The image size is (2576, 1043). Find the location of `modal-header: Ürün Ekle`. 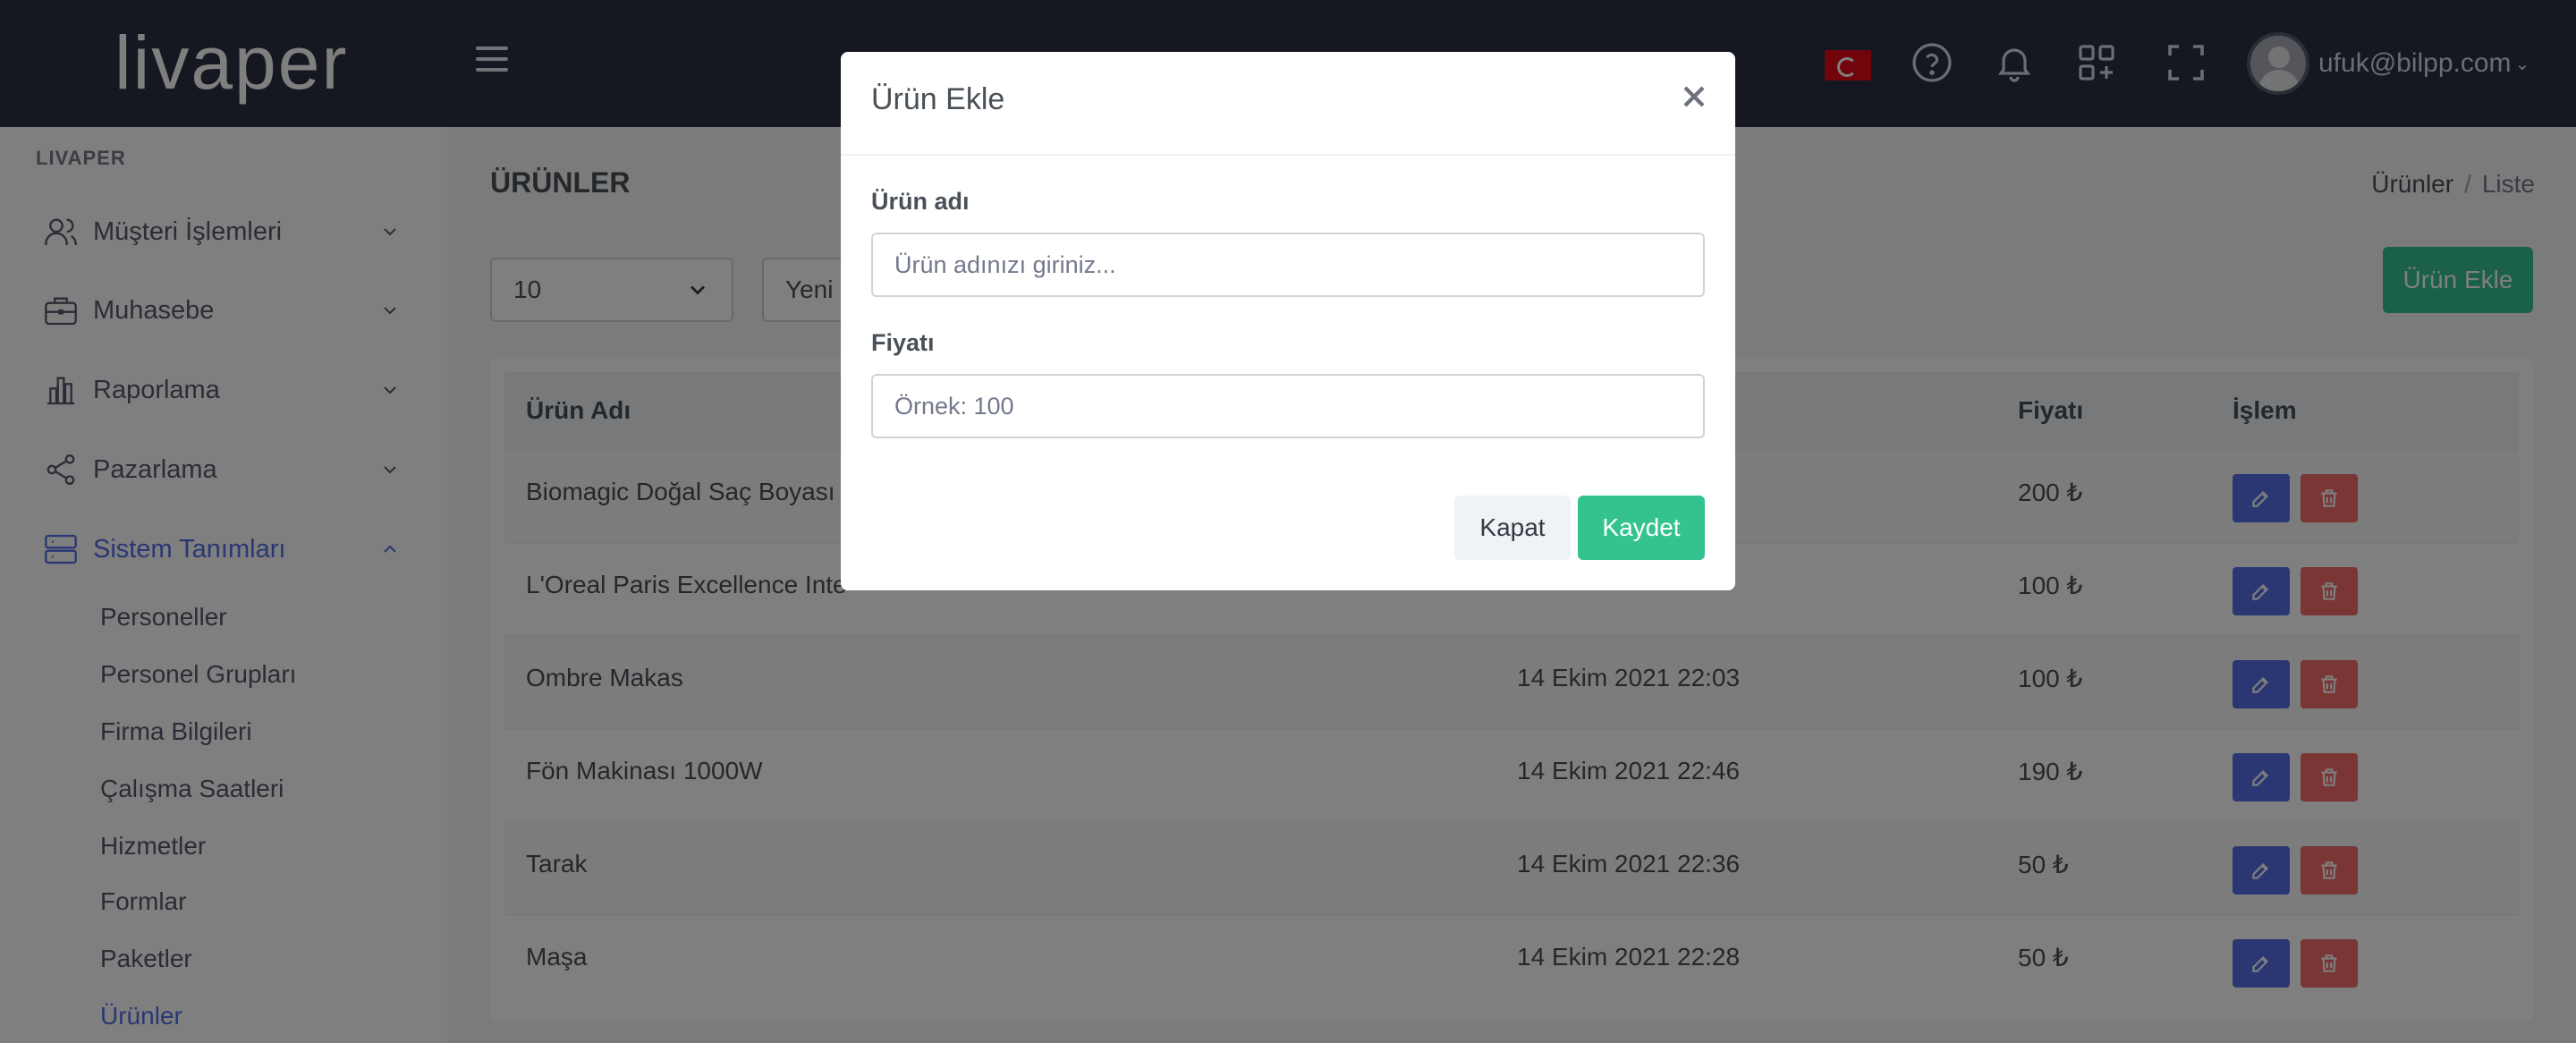

modal-header: Ürün Ekle is located at coordinates (1288, 104).